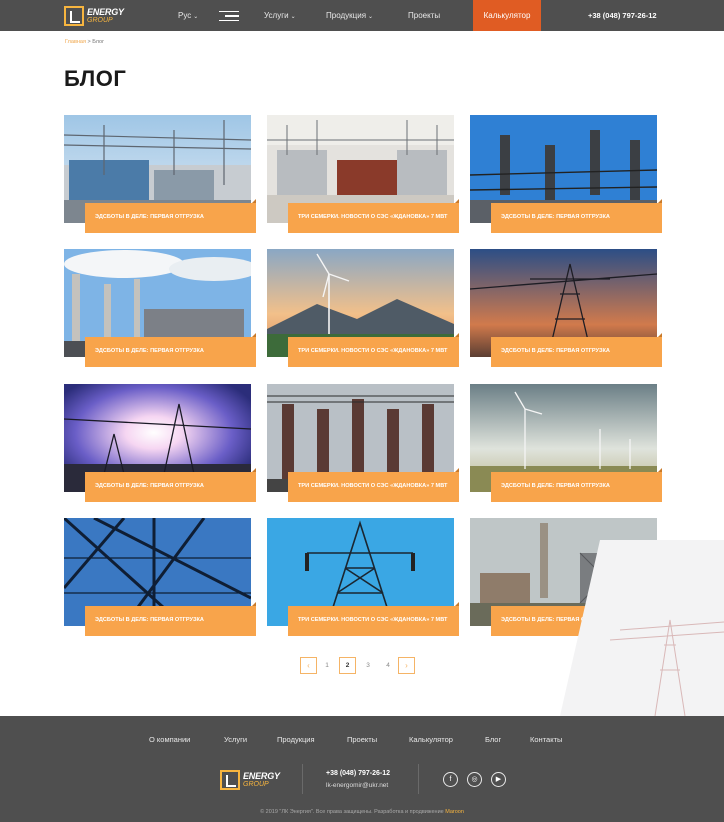  I want to click on youtube-icon: ▶, so click(498, 779).